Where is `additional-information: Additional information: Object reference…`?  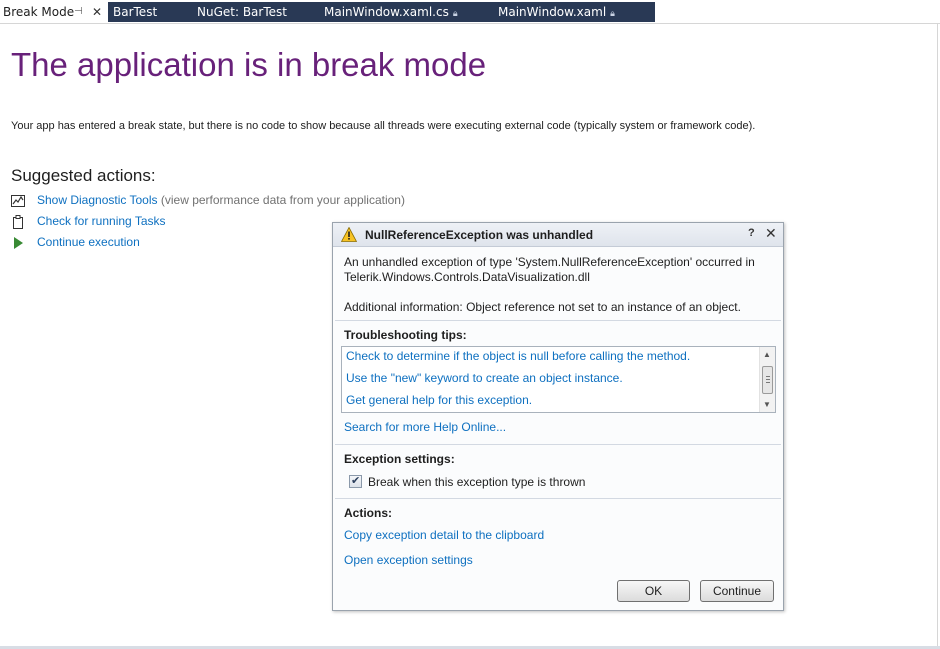
additional-information: Additional information: Object reference… is located at coordinates (542, 307).